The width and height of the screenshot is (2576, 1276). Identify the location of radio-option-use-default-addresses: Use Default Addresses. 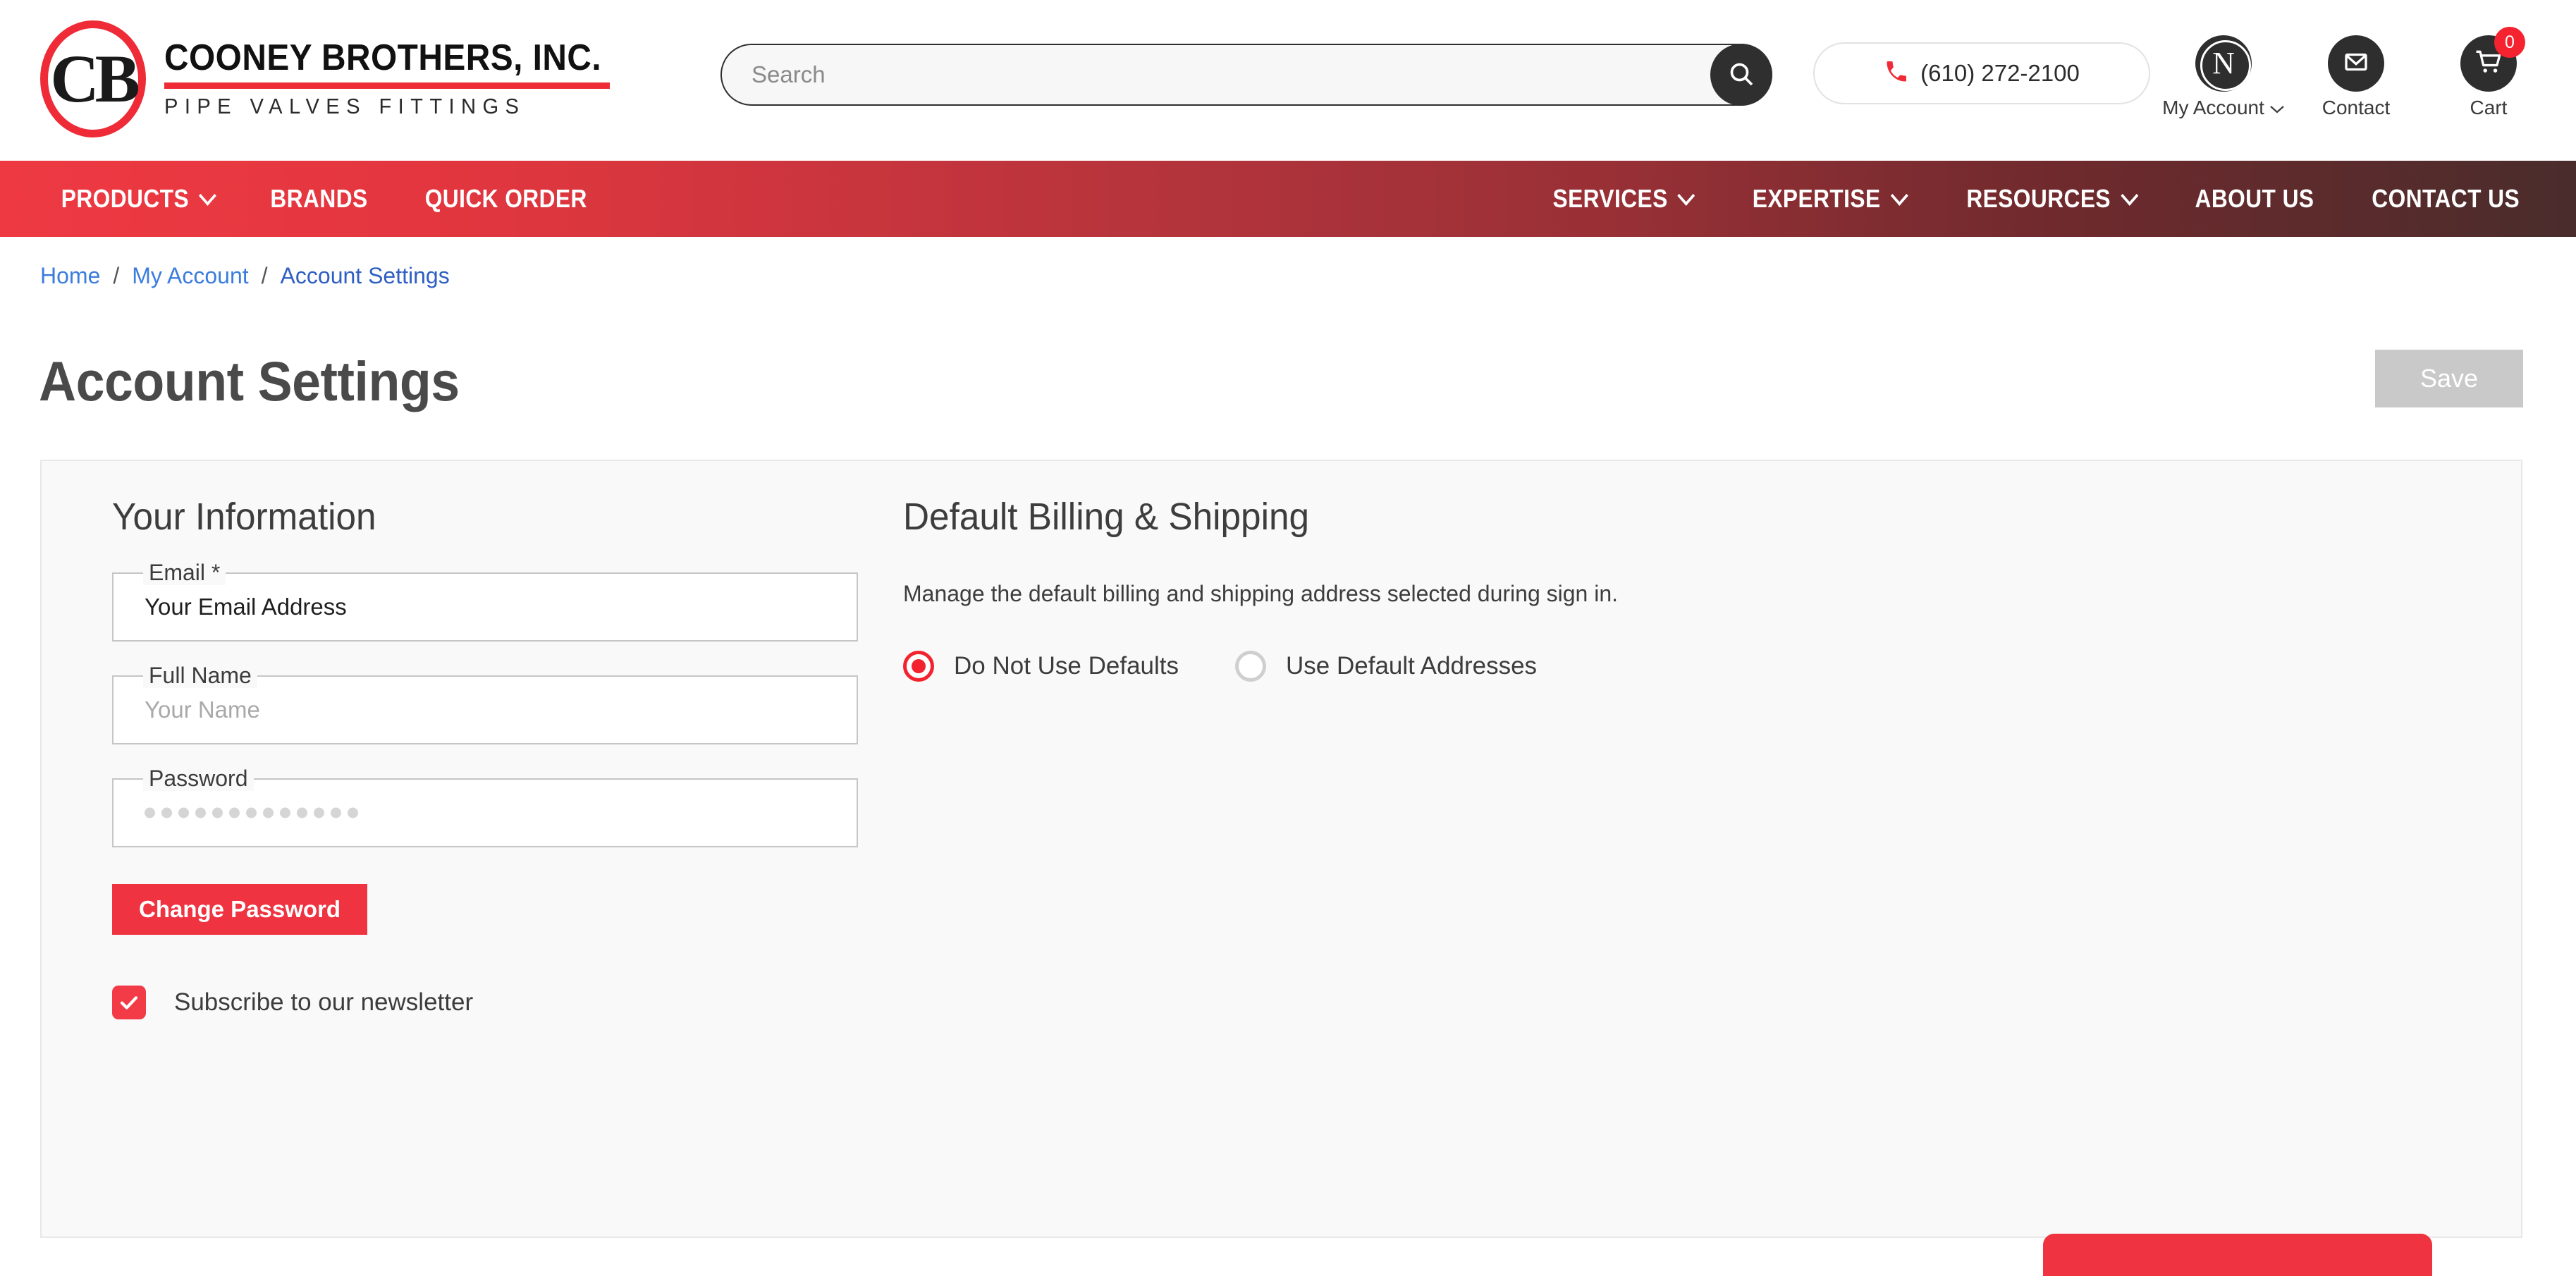
(1386, 667).